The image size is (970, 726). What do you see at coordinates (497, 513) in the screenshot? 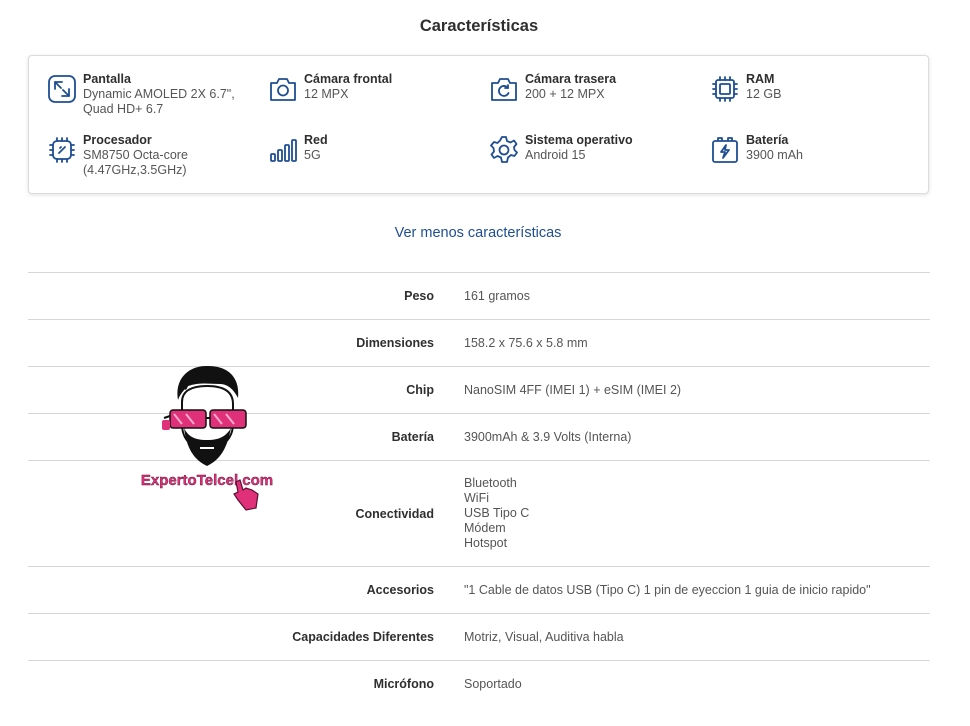
I see `list-item: USB Tipo C` at bounding box center [497, 513].